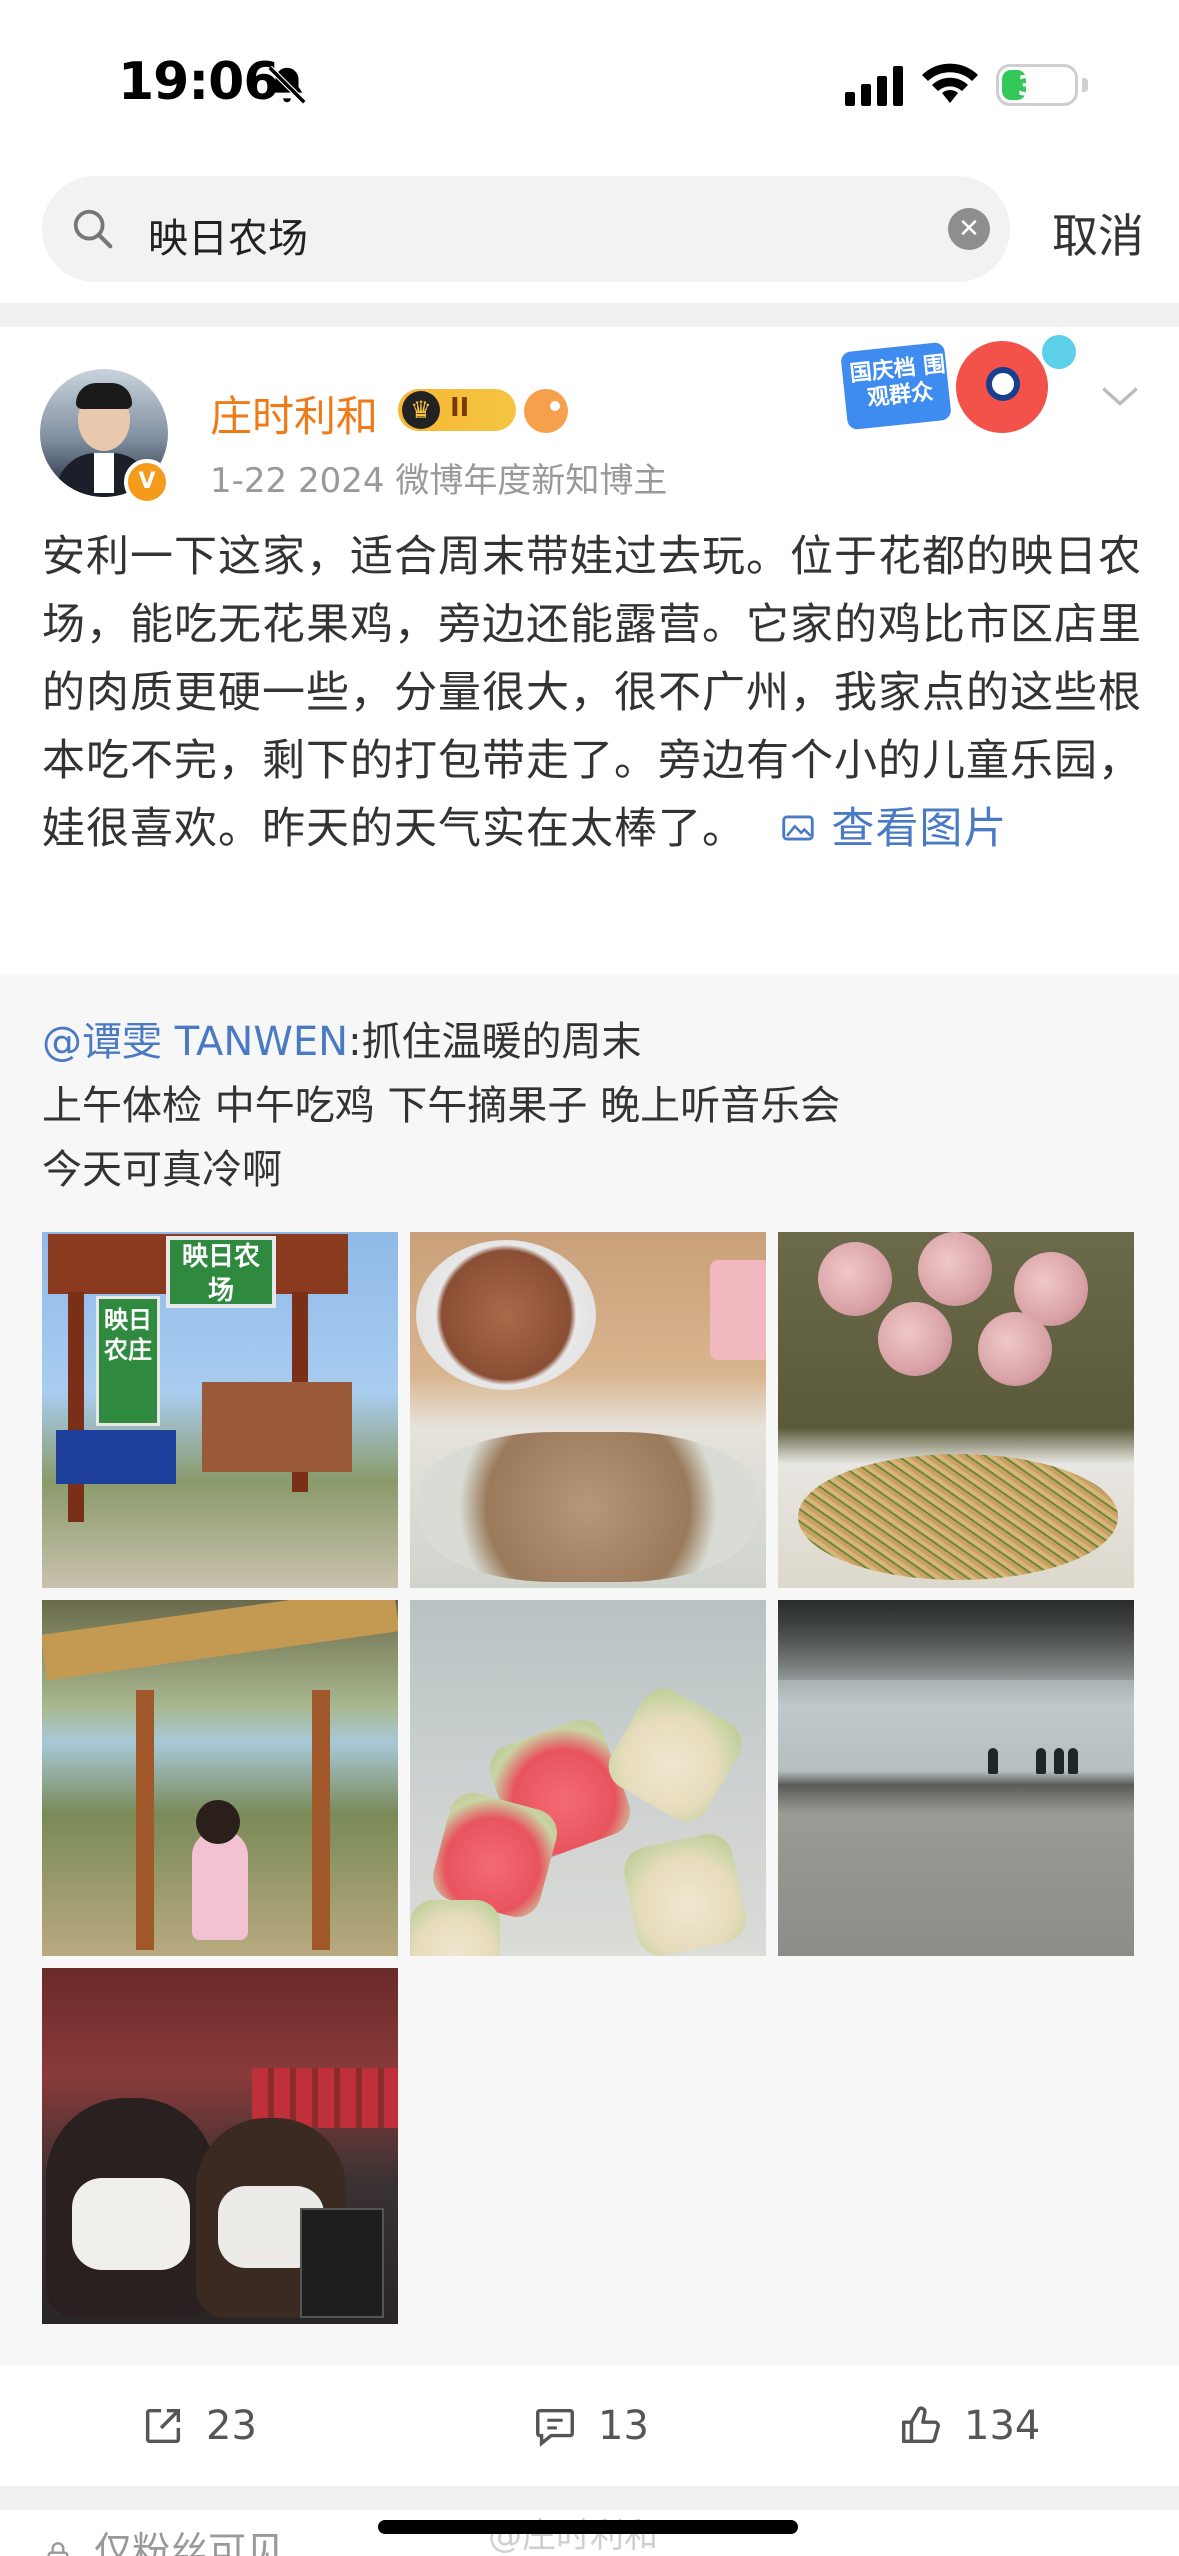 Image resolution: width=1179 pixels, height=2556 pixels. I want to click on pink-cup, so click(738, 1310).